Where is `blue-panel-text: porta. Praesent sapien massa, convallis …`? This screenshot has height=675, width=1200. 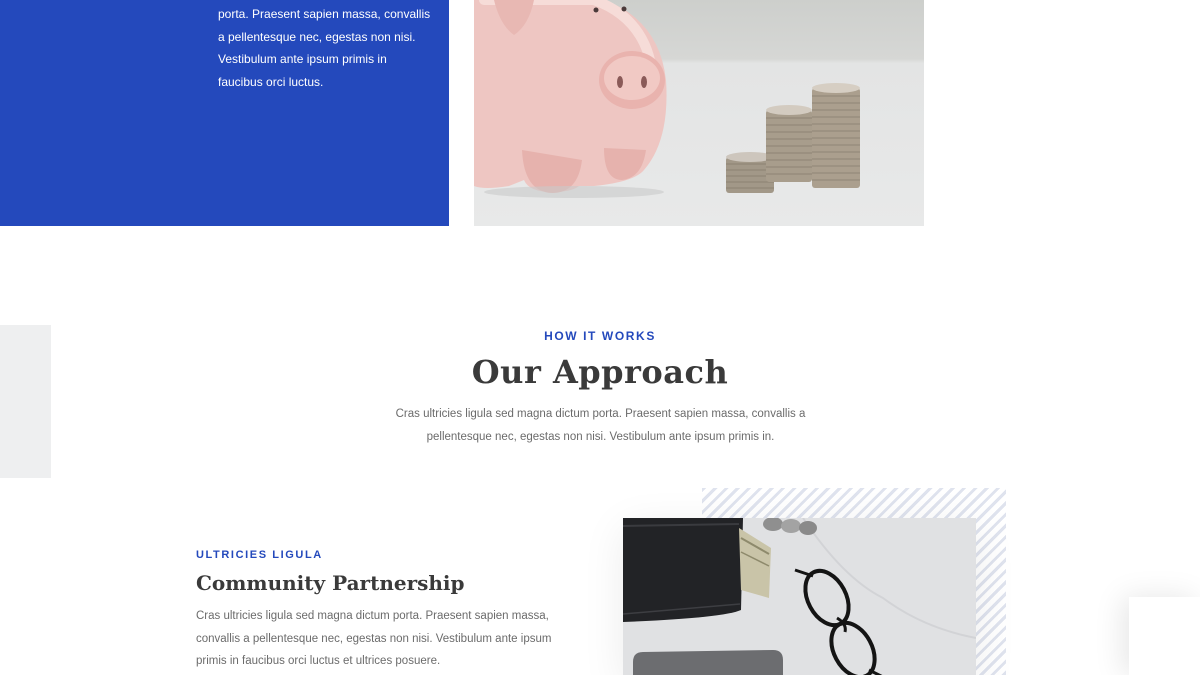 blue-panel-text: porta. Praesent sapien massa, convallis … is located at coordinates (324, 48).